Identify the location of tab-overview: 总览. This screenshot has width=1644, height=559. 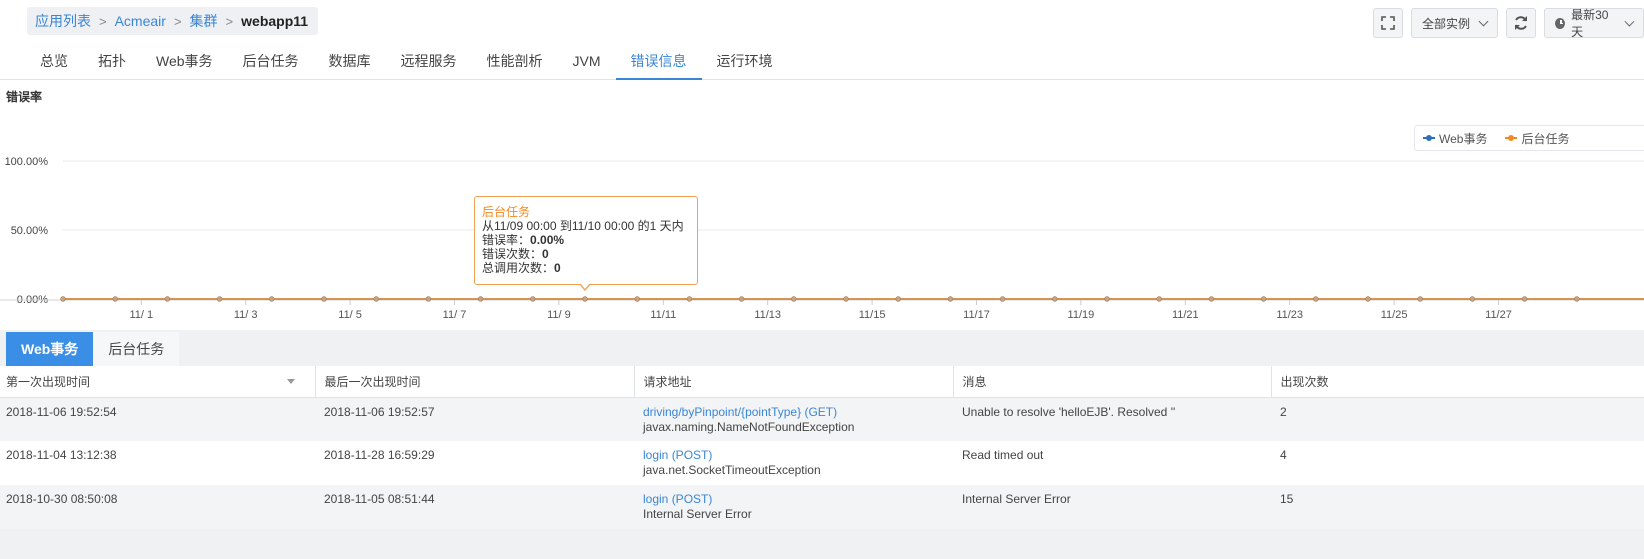
(54, 62).